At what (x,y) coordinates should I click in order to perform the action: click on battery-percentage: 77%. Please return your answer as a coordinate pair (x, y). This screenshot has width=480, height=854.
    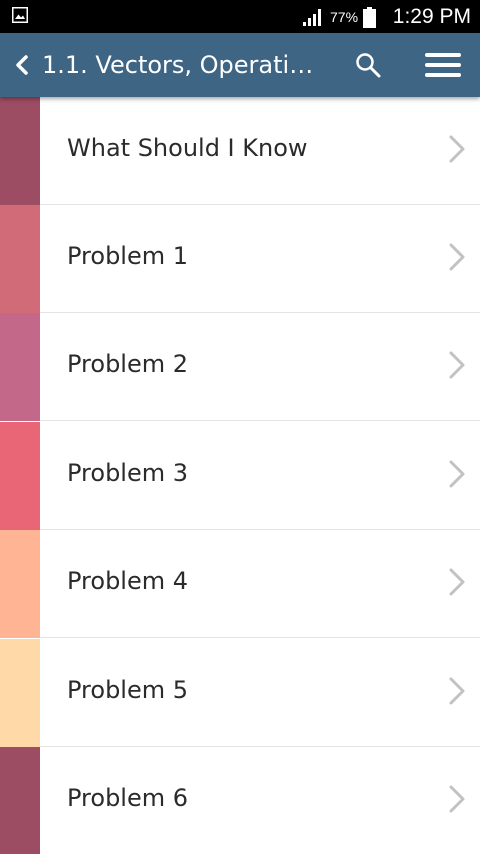
    Looking at the image, I should click on (344, 17).